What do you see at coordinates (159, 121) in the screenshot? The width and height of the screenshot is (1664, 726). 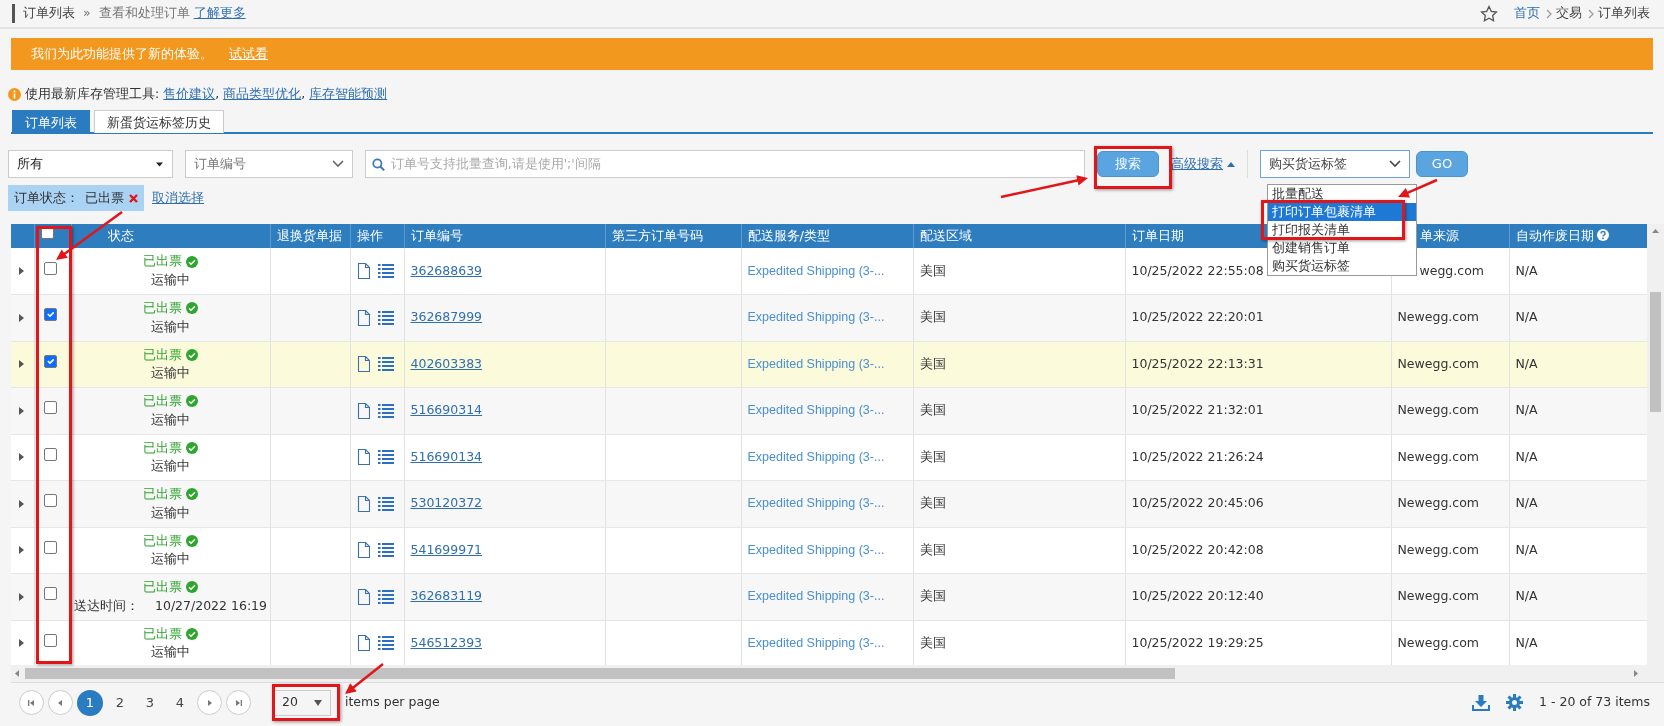 I see `tab: 新蛋货运标签历史` at bounding box center [159, 121].